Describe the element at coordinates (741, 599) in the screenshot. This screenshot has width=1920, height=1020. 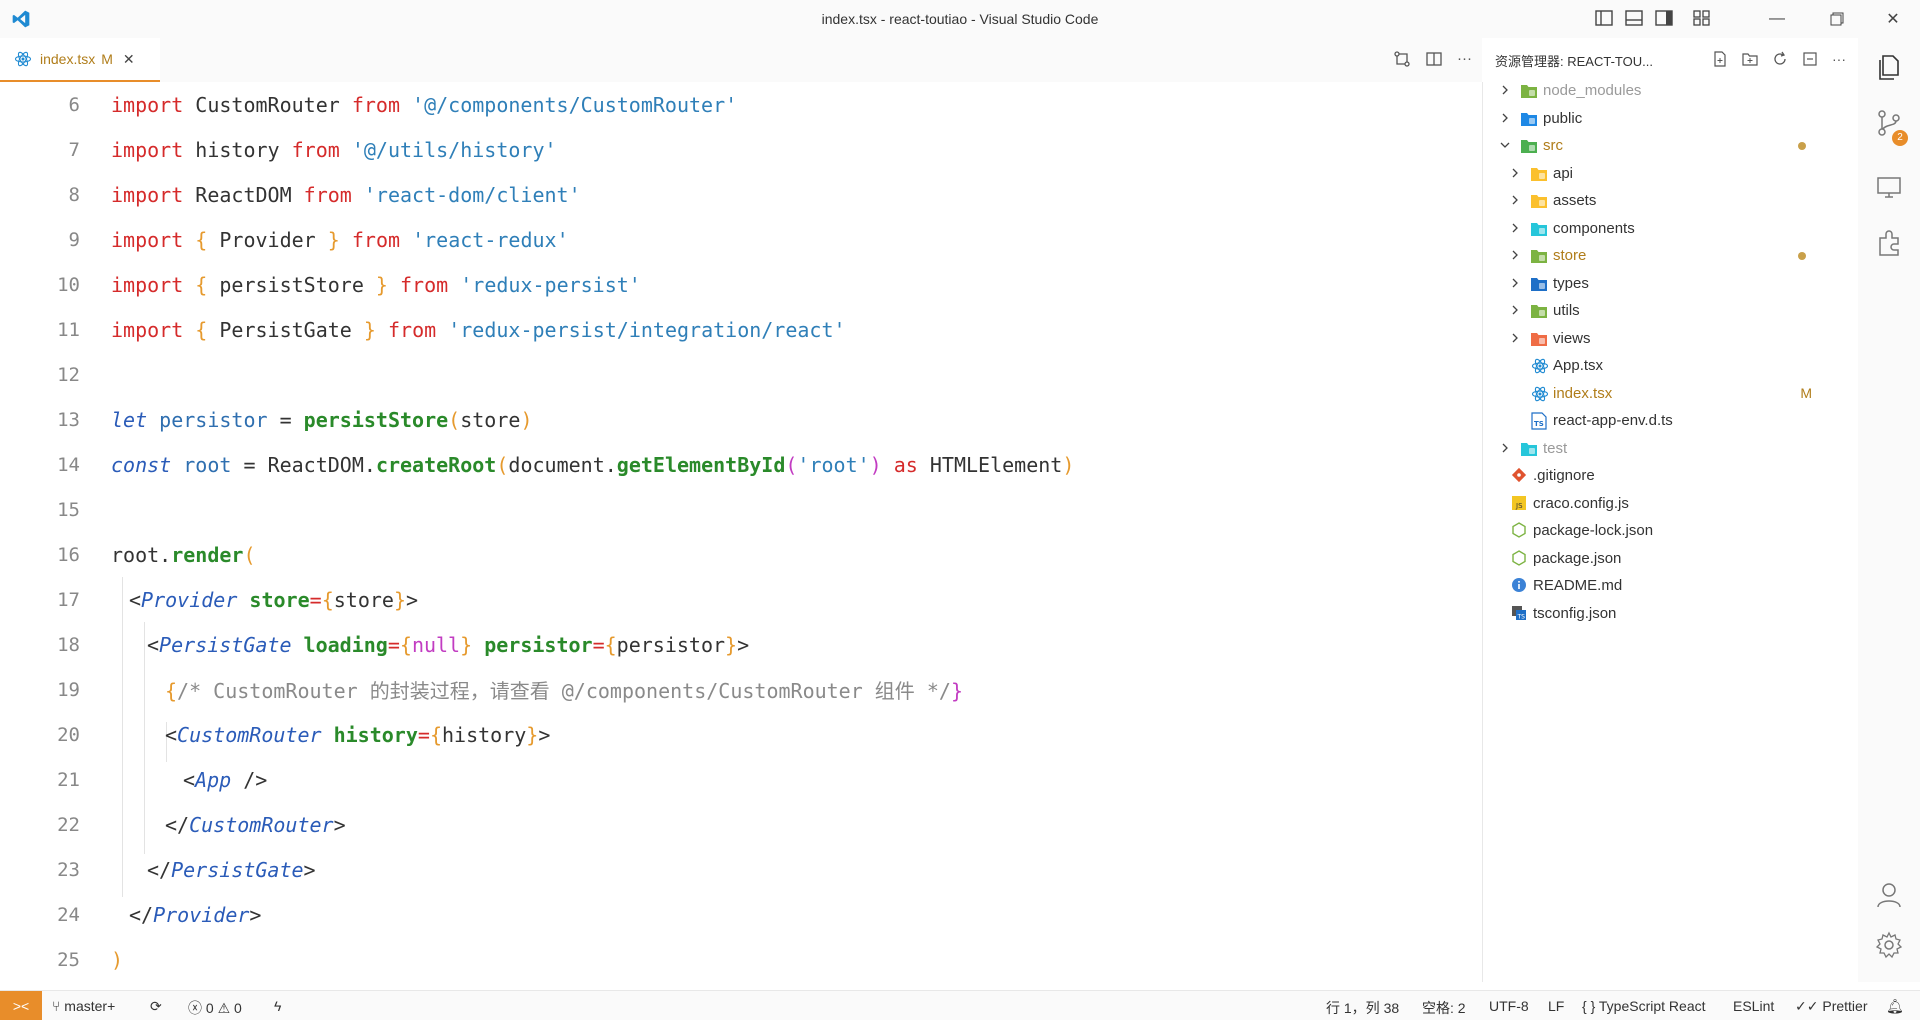
I see `code-line: 17 <Provider store={store}>` at that location.